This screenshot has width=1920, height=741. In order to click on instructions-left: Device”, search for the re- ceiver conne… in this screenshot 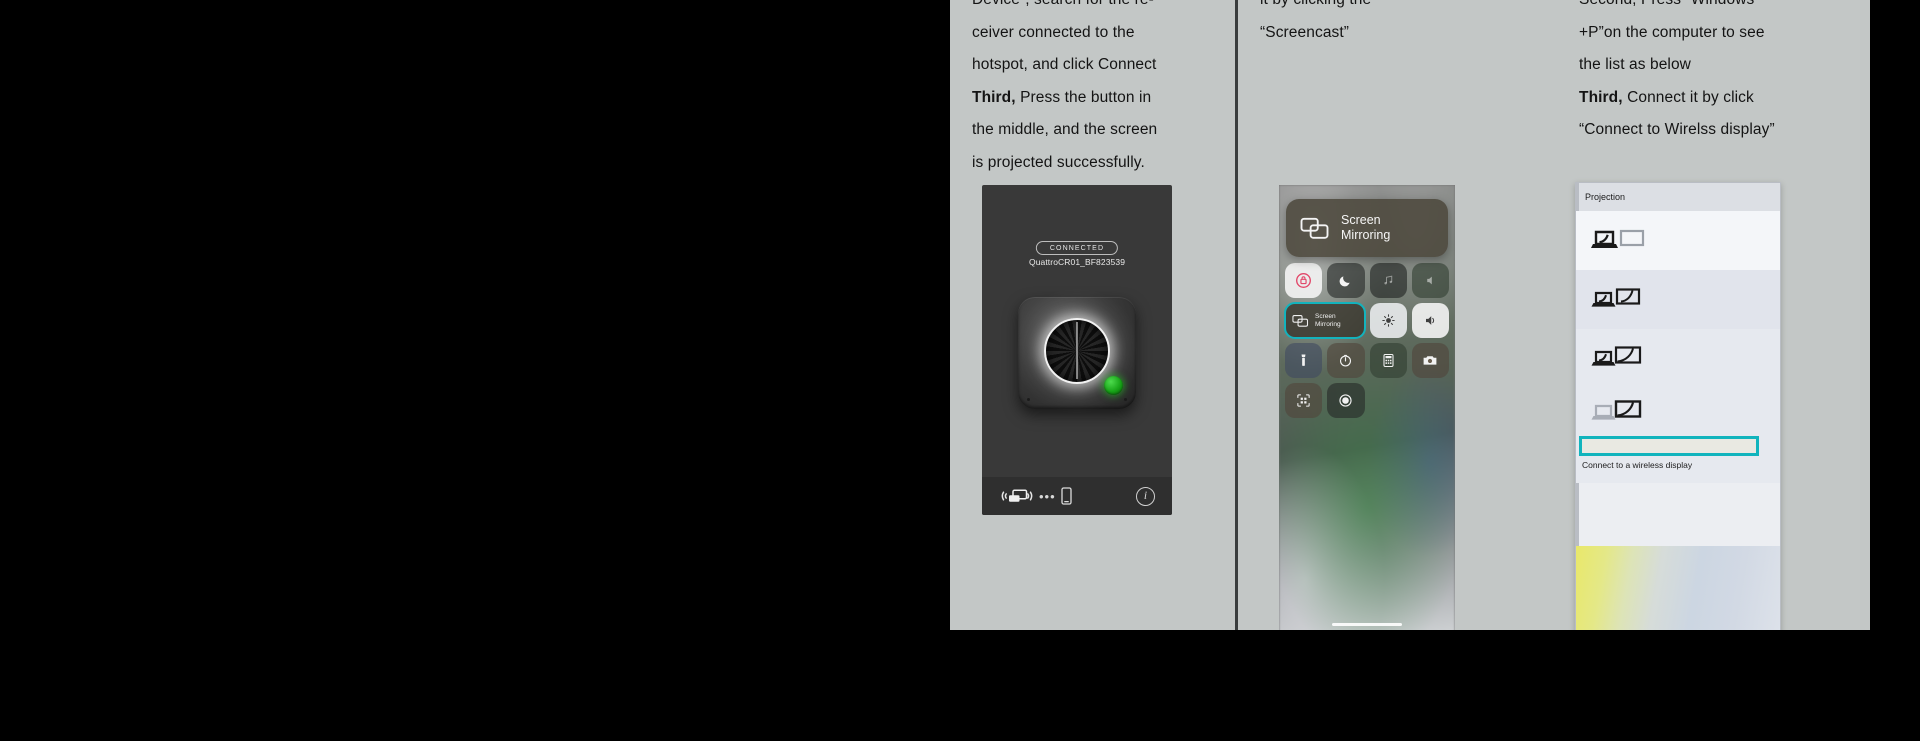, I will do `click(1092, 89)`.